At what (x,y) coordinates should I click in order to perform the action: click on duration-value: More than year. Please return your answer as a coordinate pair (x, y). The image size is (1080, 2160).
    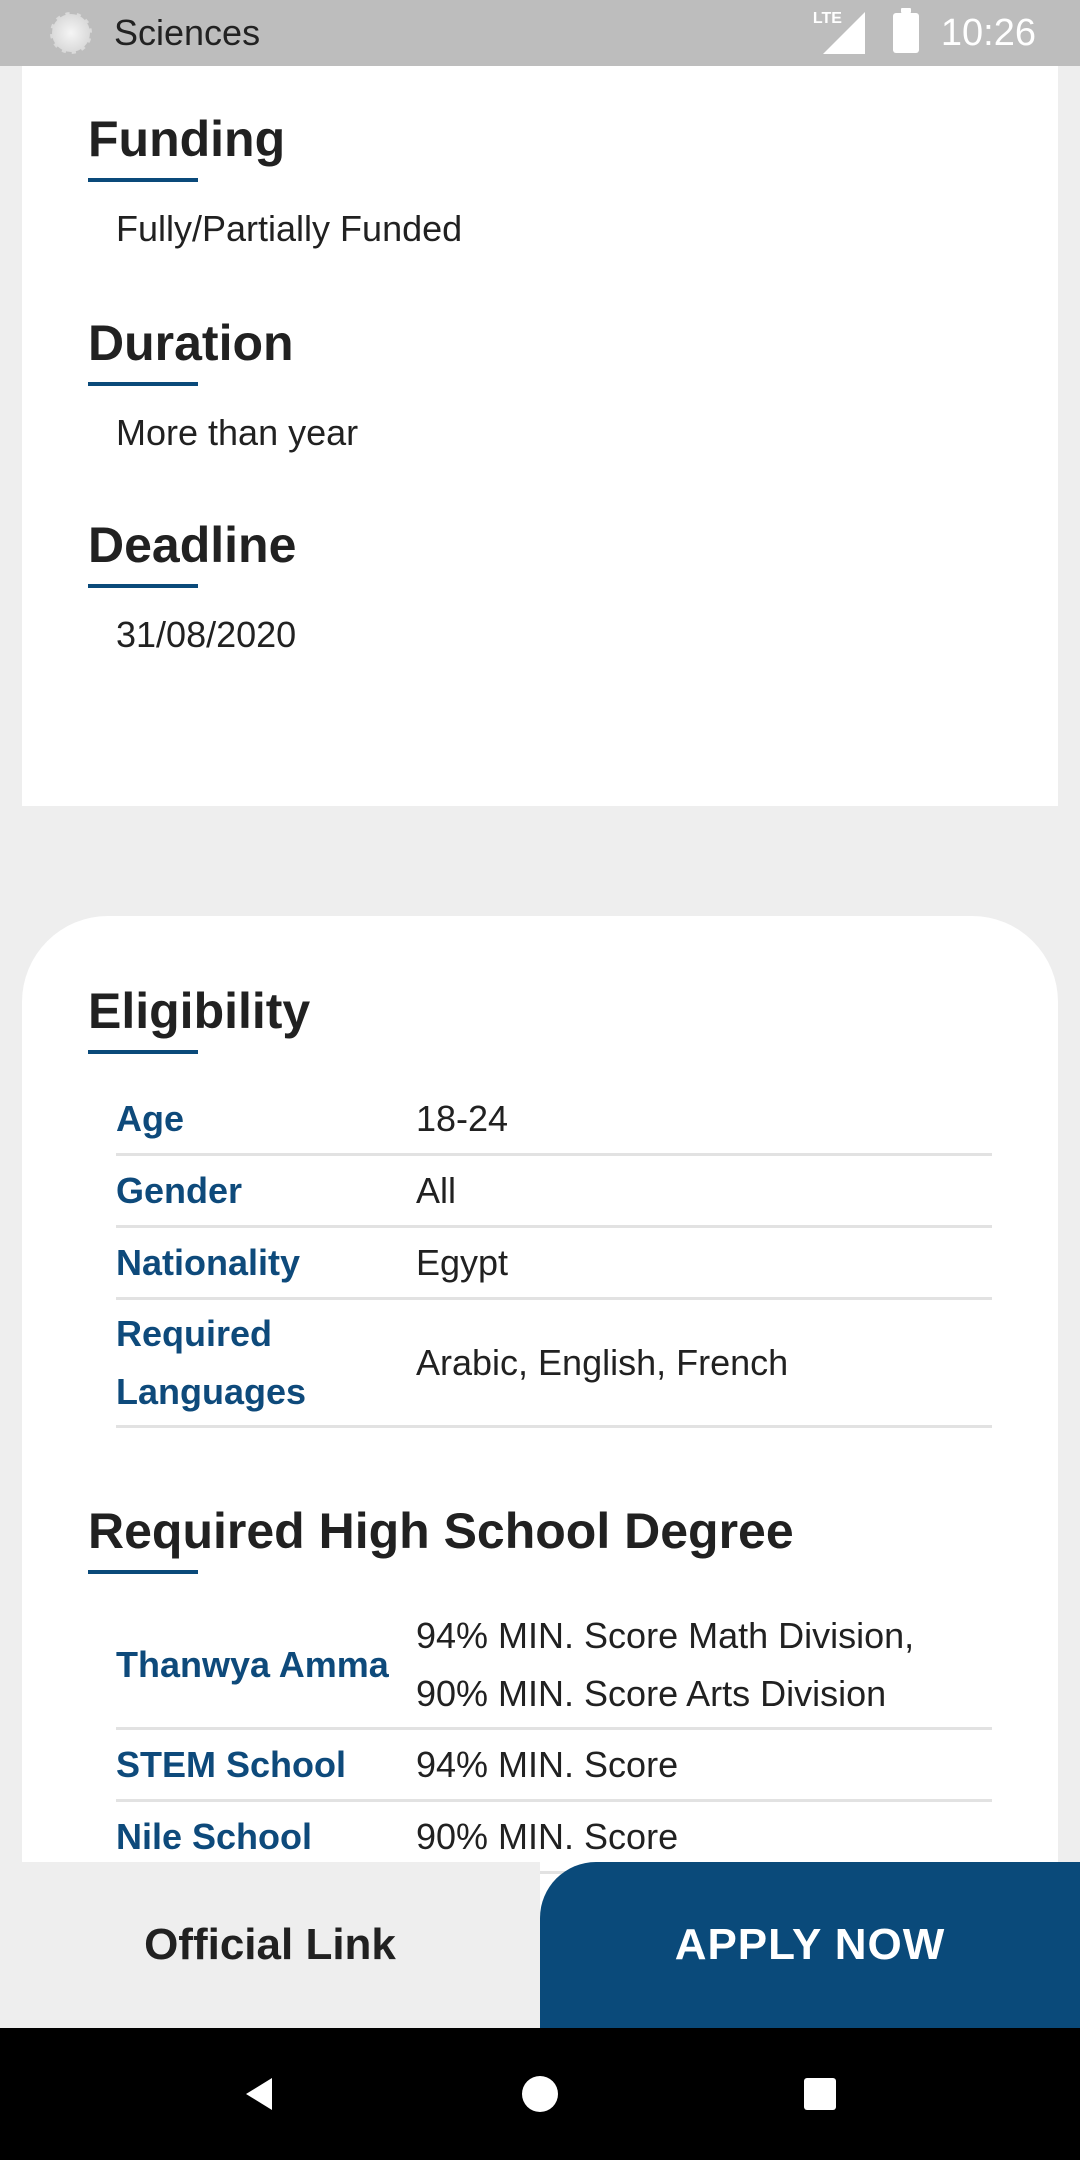
    Looking at the image, I should click on (237, 432).